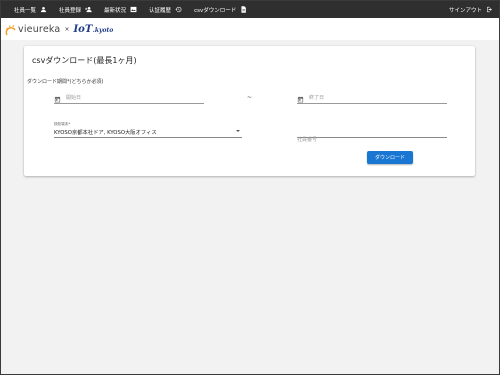  I want to click on kyoto-wordmark: .kyoto, so click(103, 30).